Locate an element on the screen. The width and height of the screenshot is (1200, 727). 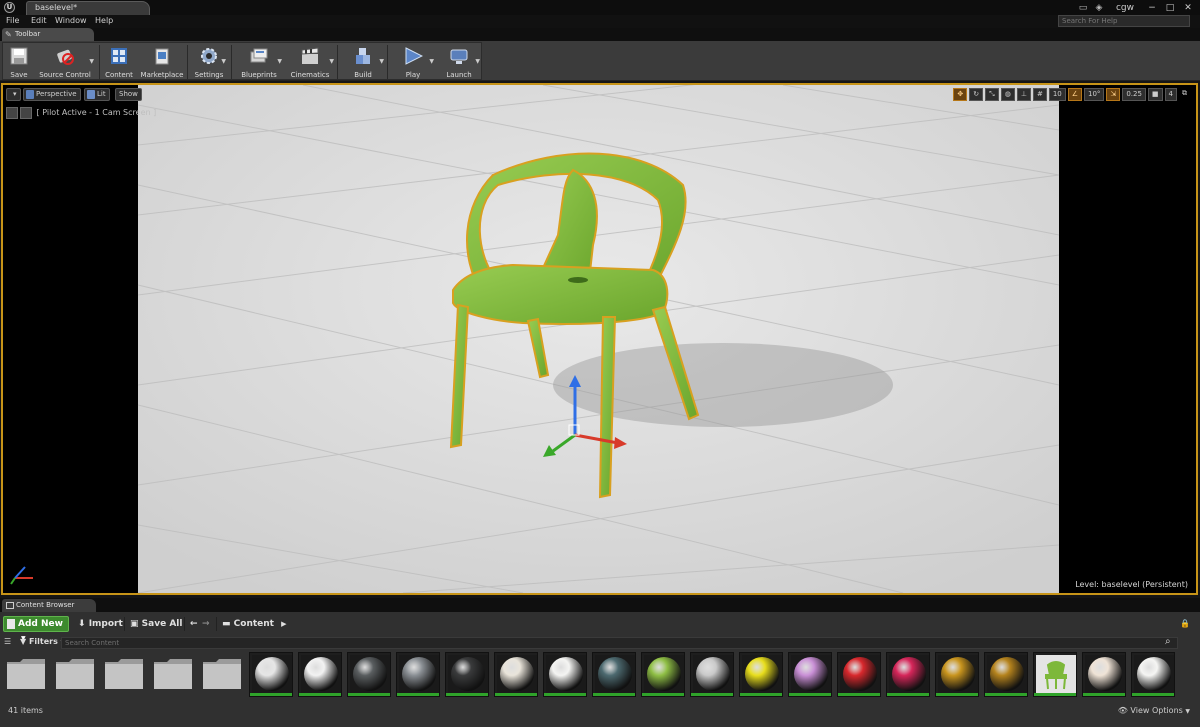
save-button: Save is located at coordinates (19, 62).